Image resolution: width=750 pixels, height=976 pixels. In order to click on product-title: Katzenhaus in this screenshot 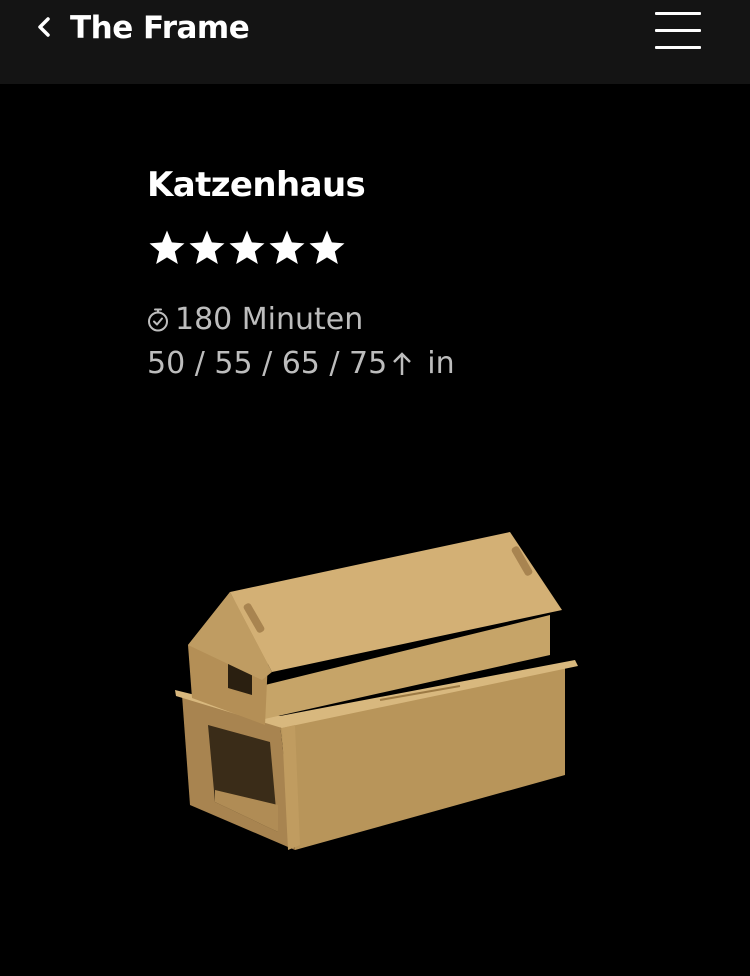, I will do `click(256, 185)`.